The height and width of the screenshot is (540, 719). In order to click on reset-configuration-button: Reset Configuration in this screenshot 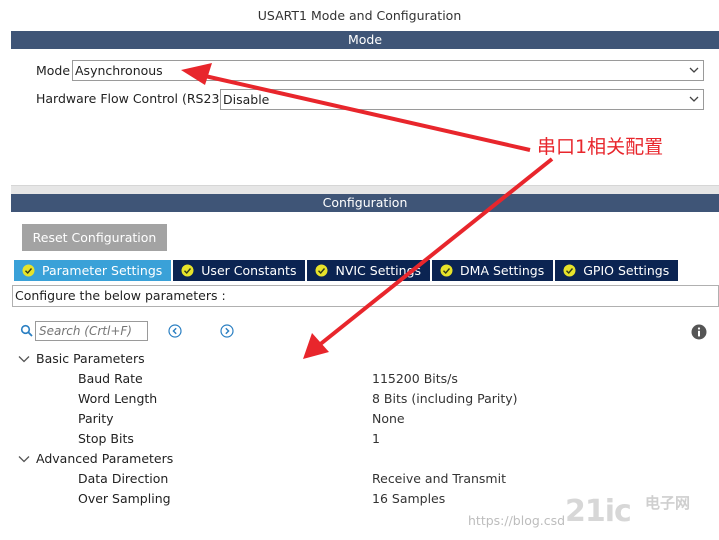, I will do `click(94, 237)`.